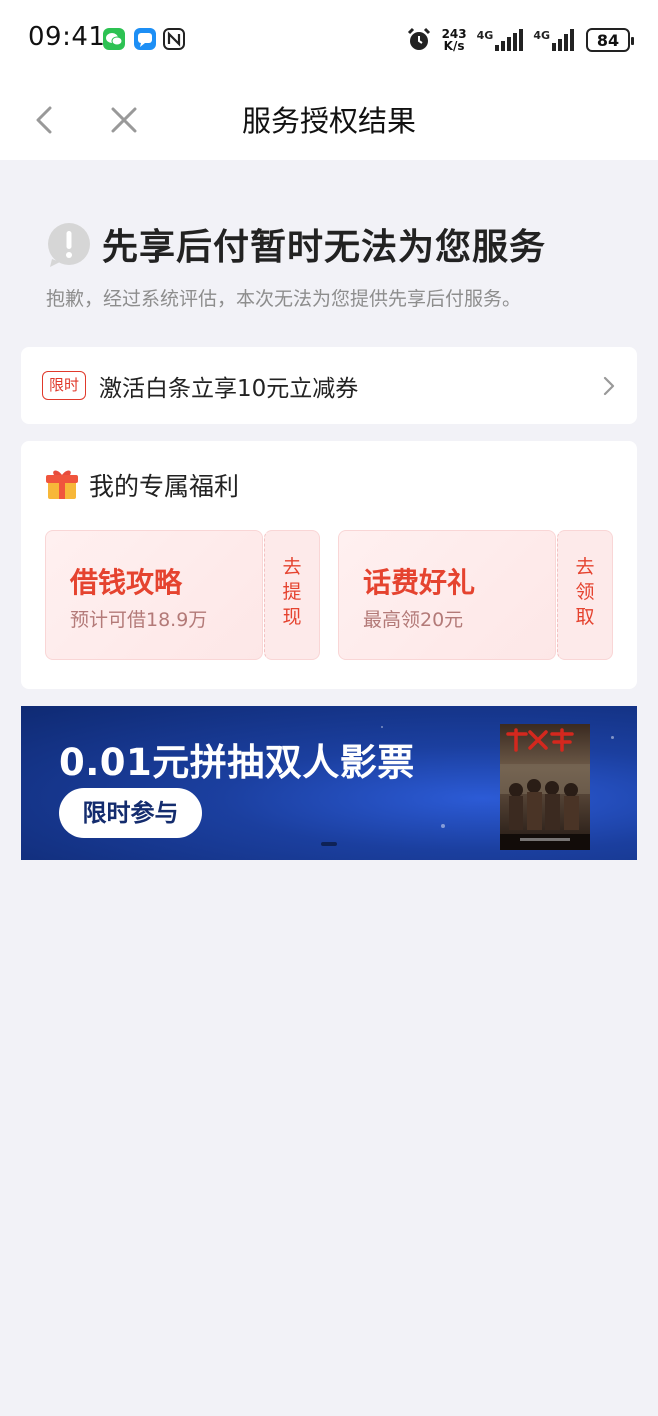 This screenshot has height=1416, width=658. I want to click on coupon-action-char: 提, so click(292, 592).